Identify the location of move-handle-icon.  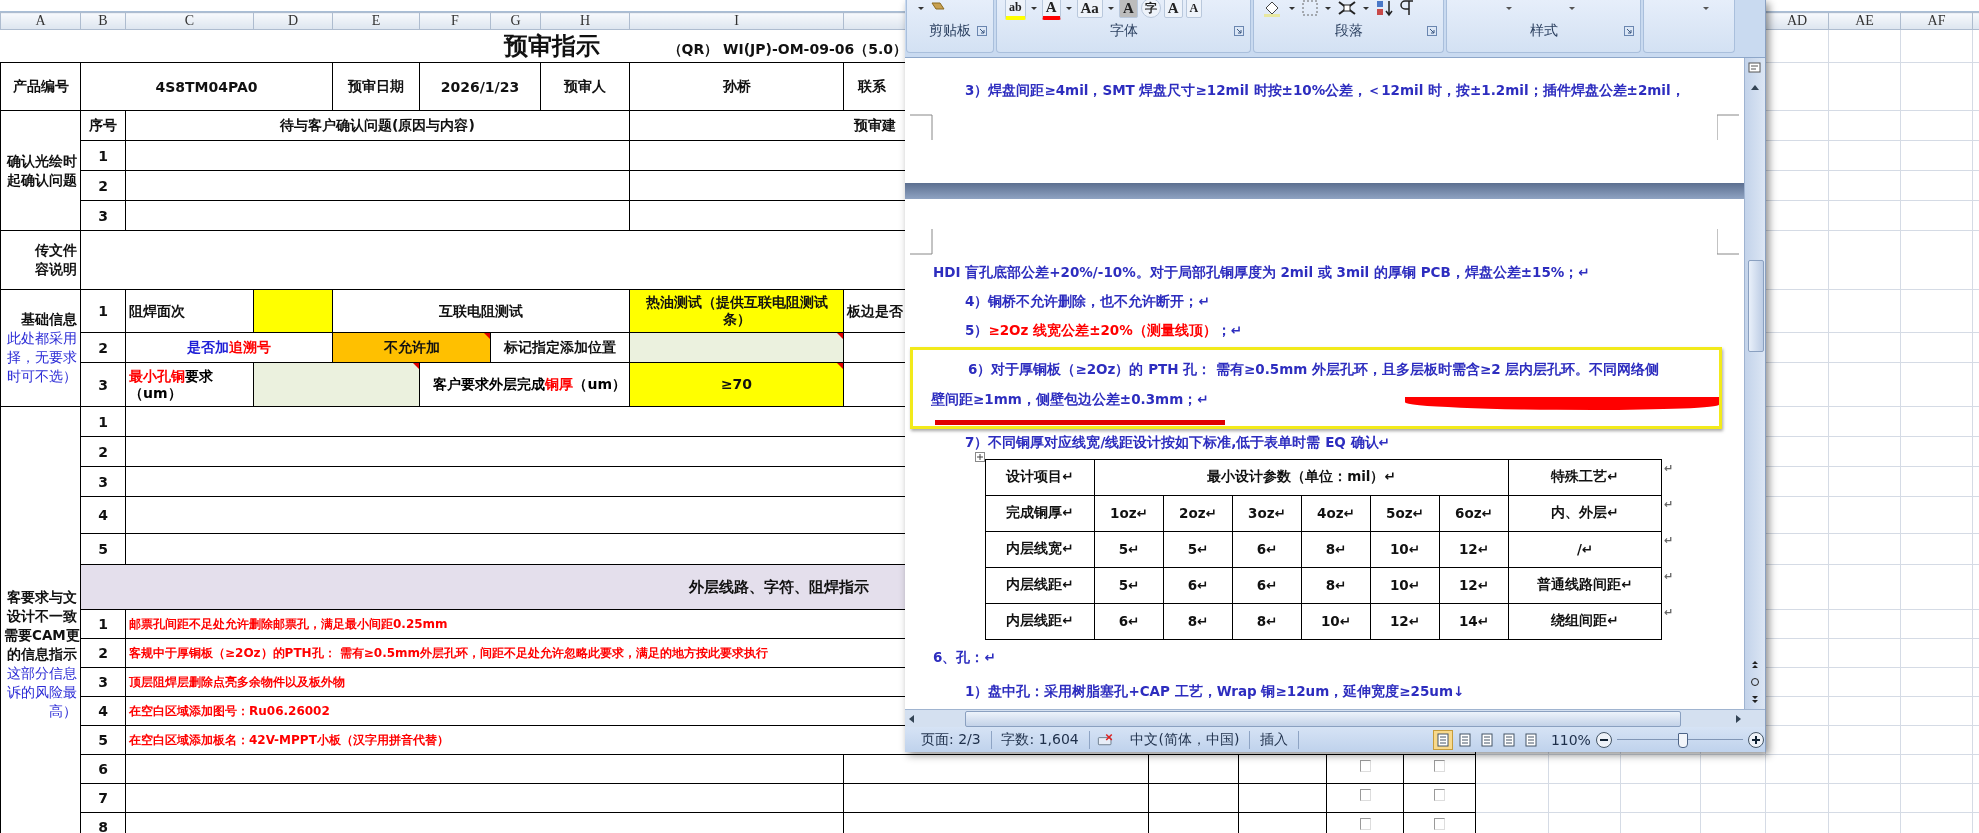
(980, 456).